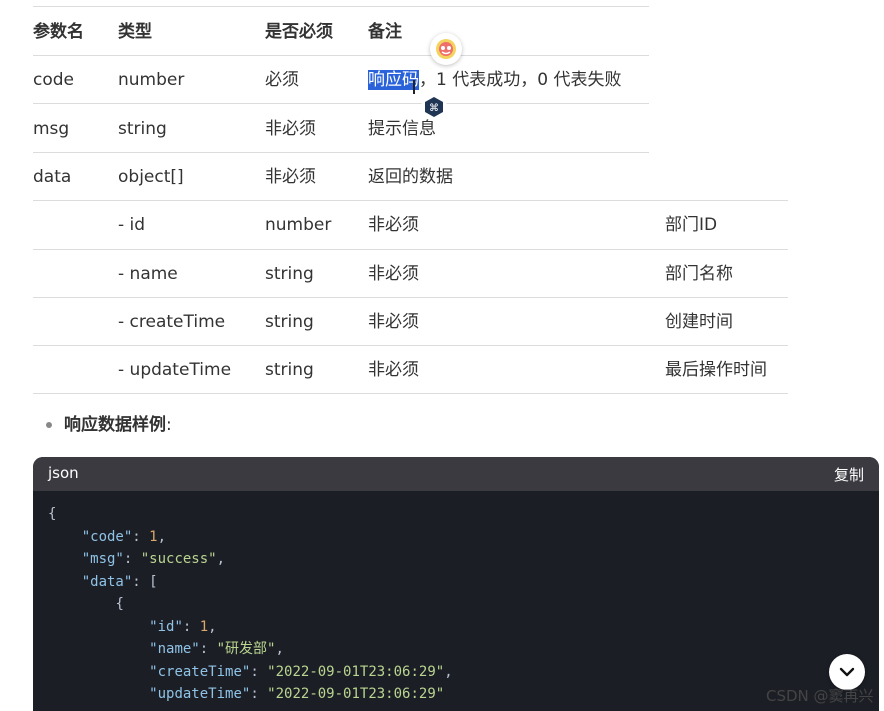 The width and height of the screenshot is (884, 711). Describe the element at coordinates (58, 32) in the screenshot. I see `header-param-name: 参数名` at that location.